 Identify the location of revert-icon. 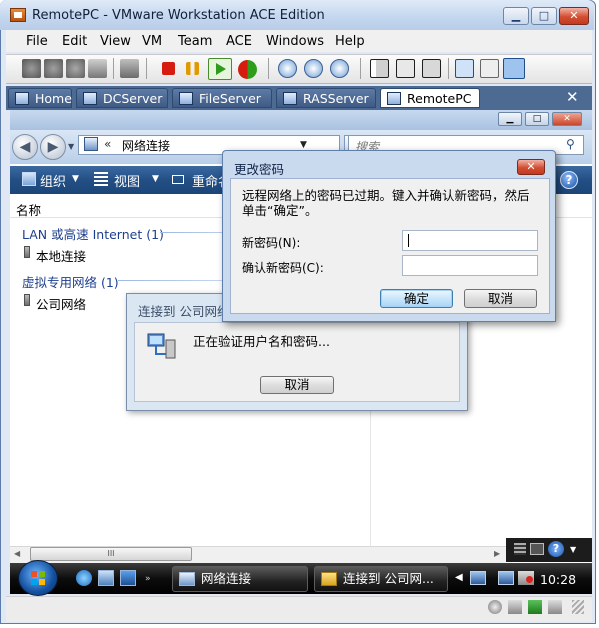
(313, 68).